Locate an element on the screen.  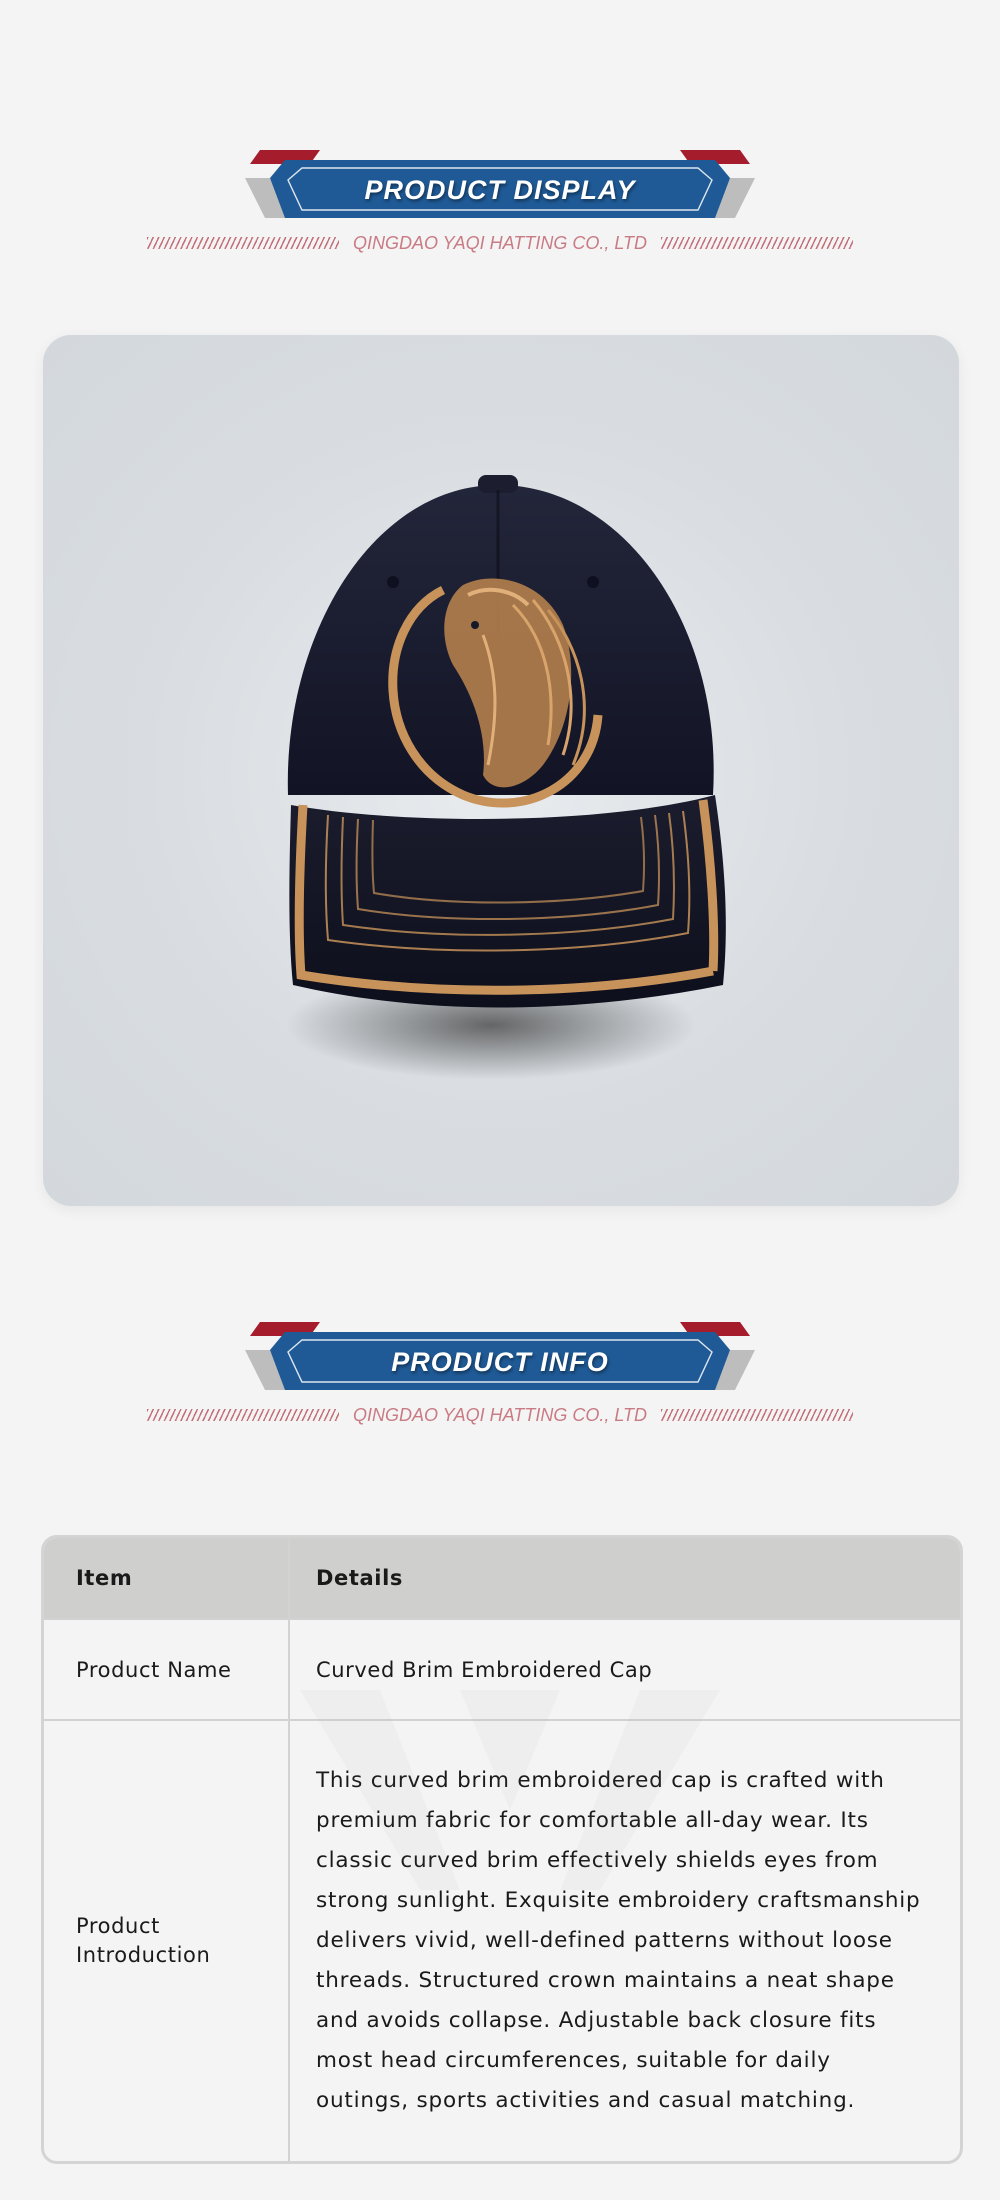
row-label-text: Product Introduction is located at coordinates (143, 1940).